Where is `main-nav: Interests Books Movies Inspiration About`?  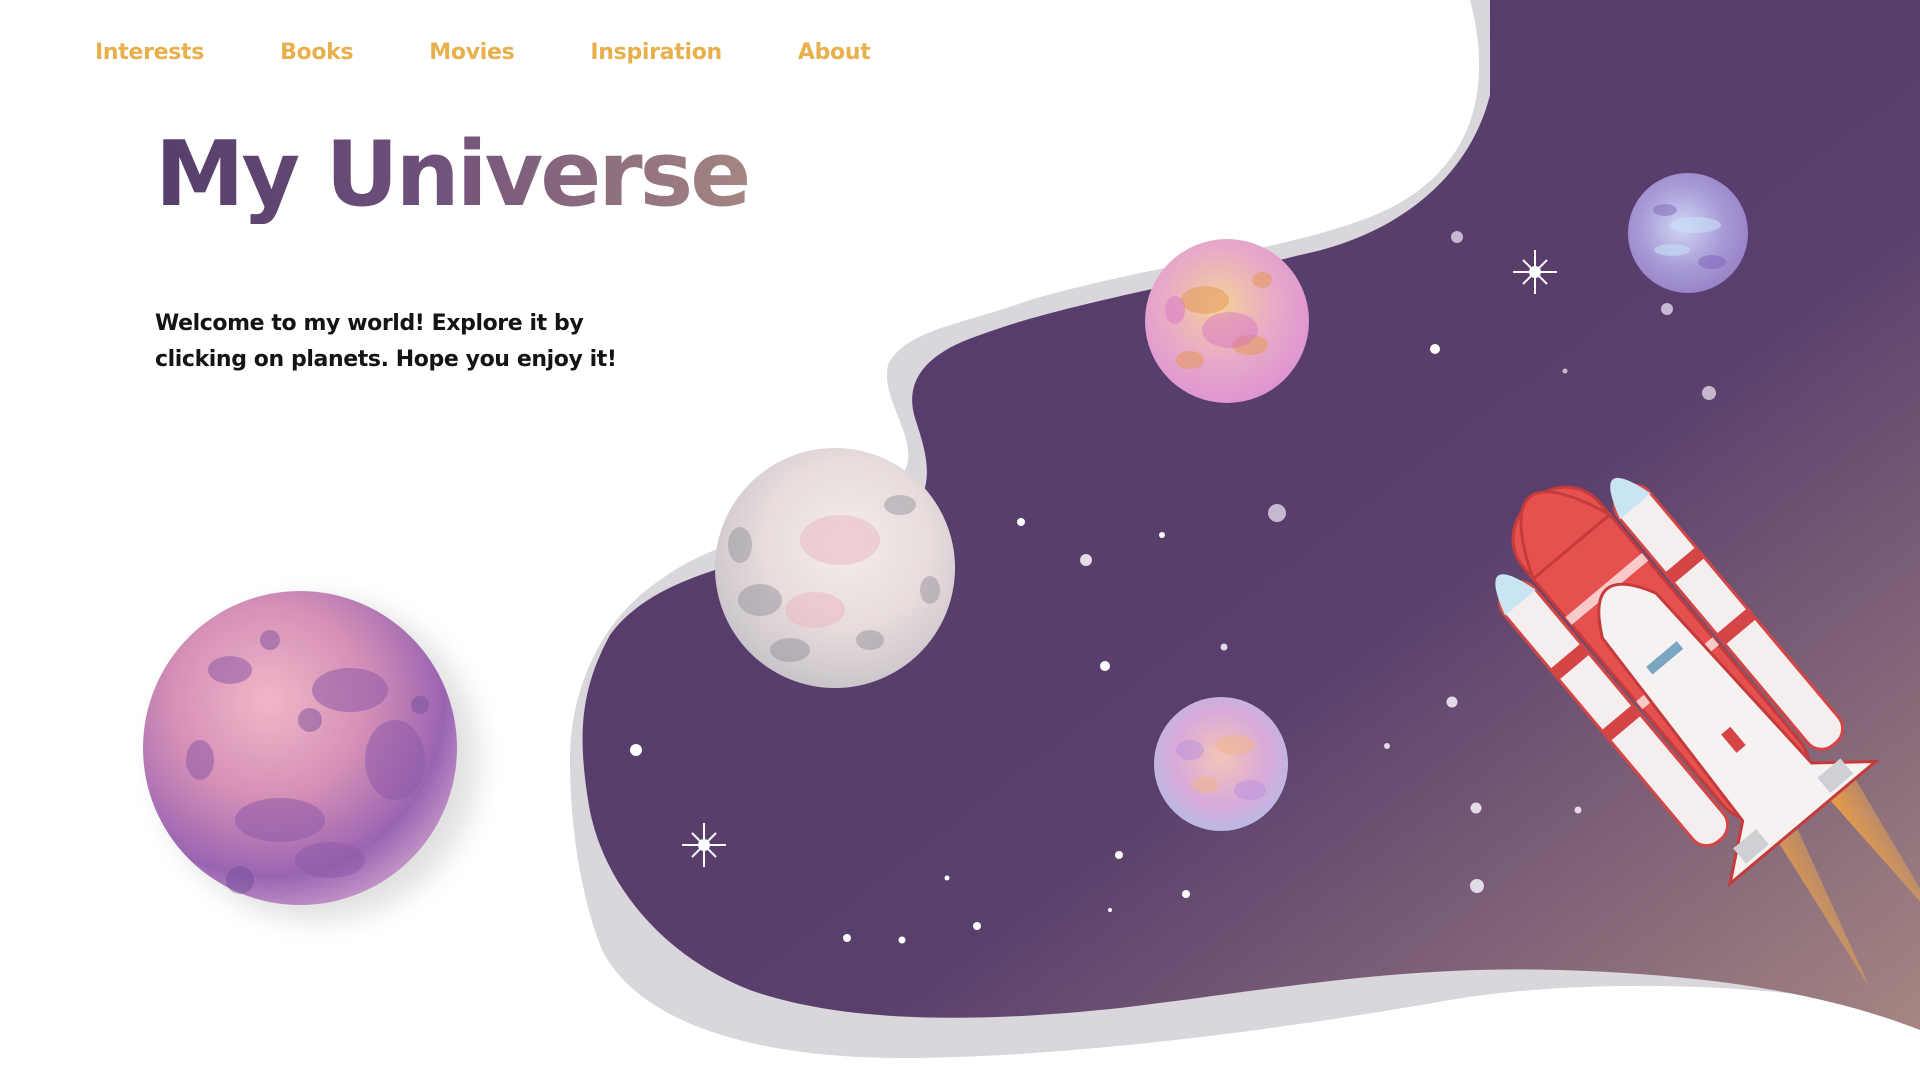 main-nav: Interests Books Movies Inspiration About is located at coordinates (520, 52).